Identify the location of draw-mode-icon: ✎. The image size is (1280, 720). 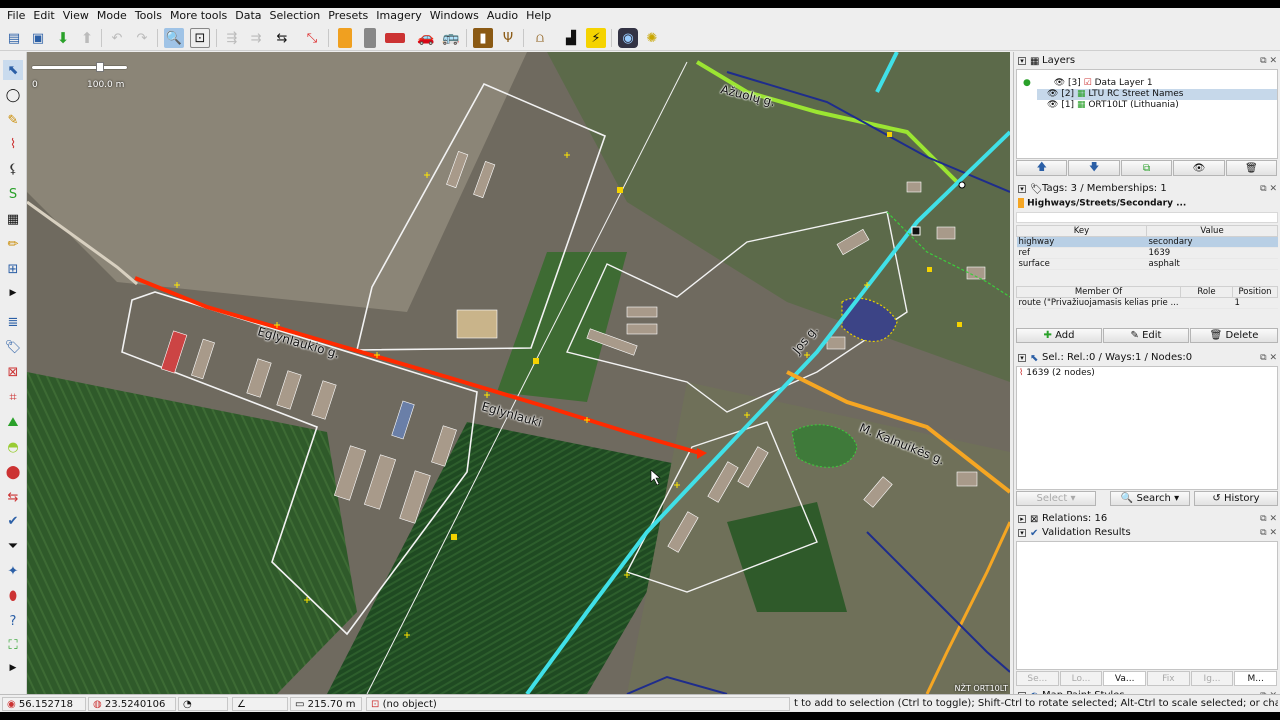
(13, 120).